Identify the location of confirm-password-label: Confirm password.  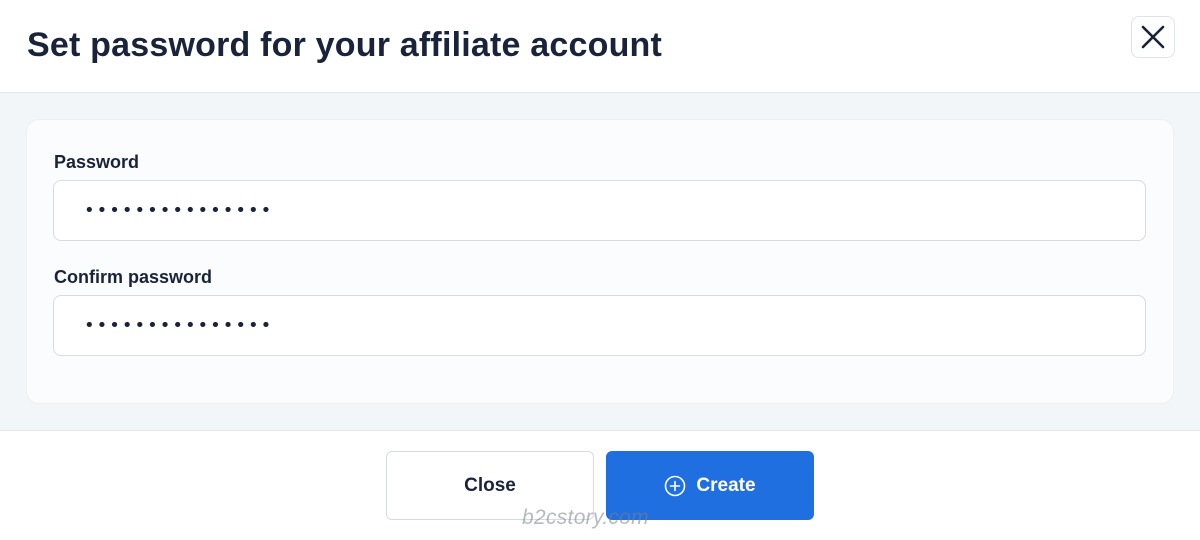
(133, 277).